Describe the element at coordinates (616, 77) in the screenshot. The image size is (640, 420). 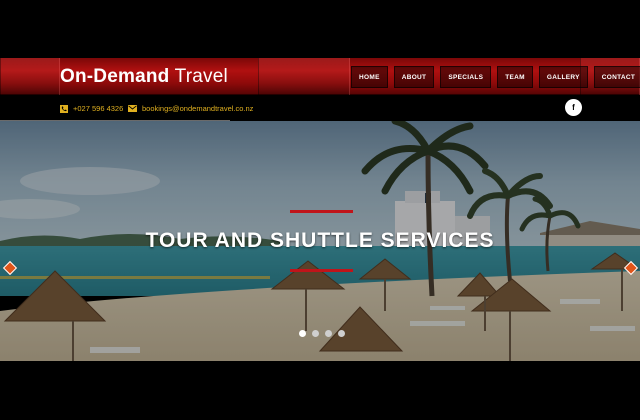
I see `nav-contact: CONTACT` at that location.